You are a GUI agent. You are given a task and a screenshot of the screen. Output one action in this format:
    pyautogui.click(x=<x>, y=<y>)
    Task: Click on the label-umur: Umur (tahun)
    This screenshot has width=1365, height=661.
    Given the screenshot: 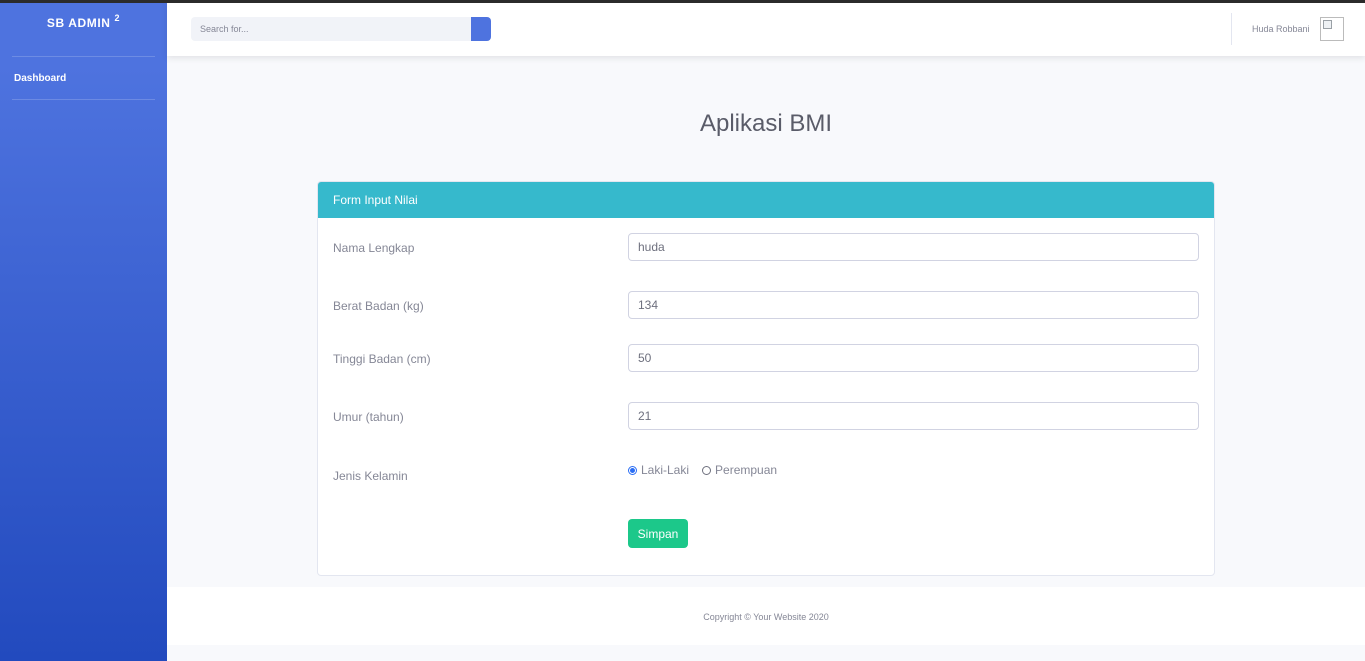 What is the action you would take?
    pyautogui.click(x=368, y=417)
    